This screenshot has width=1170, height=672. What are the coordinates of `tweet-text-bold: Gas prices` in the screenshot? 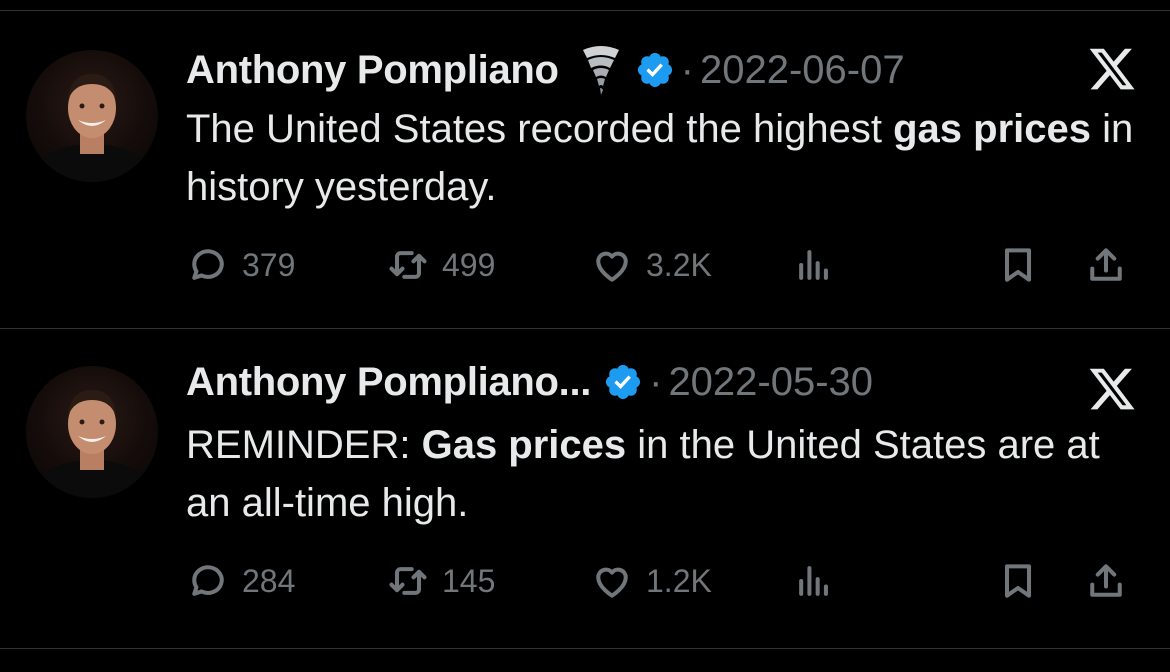 It's located at (524, 445).